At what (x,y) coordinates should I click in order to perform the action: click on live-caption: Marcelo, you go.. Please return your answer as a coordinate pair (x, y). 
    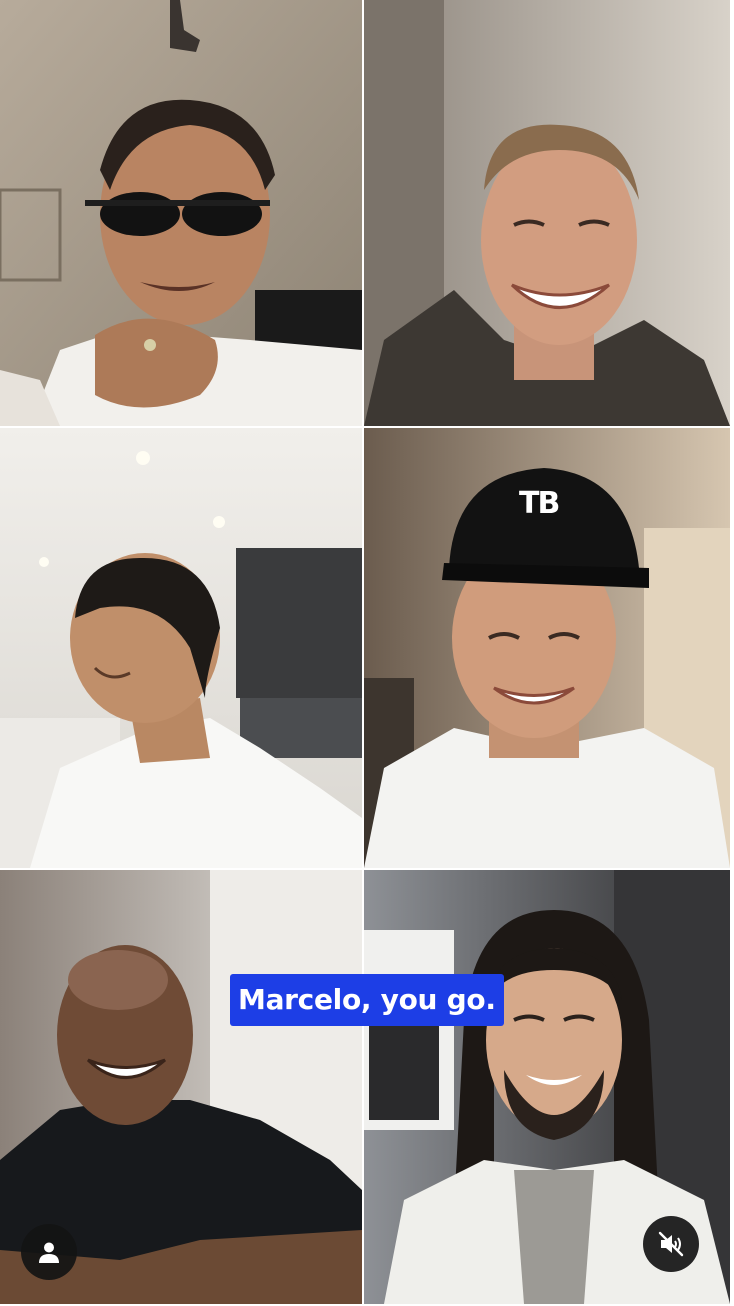
    Looking at the image, I should click on (367, 1000).